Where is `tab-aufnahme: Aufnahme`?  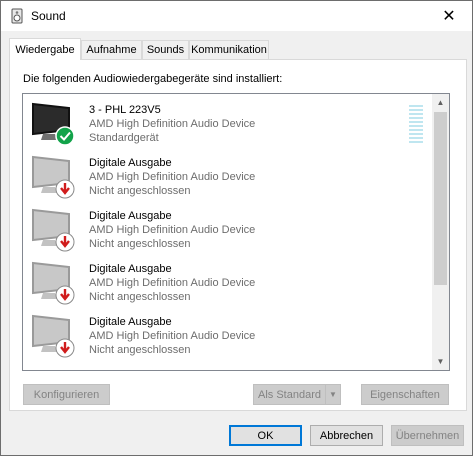
tab-aufnahme: Aufnahme is located at coordinates (111, 49).